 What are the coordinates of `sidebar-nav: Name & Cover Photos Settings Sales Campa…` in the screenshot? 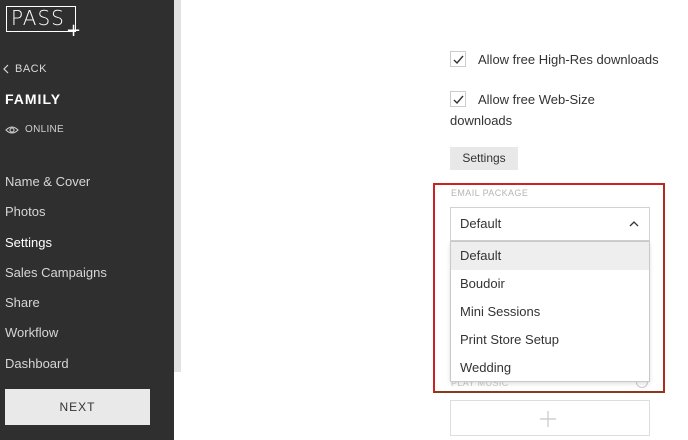 It's located at (87, 278).